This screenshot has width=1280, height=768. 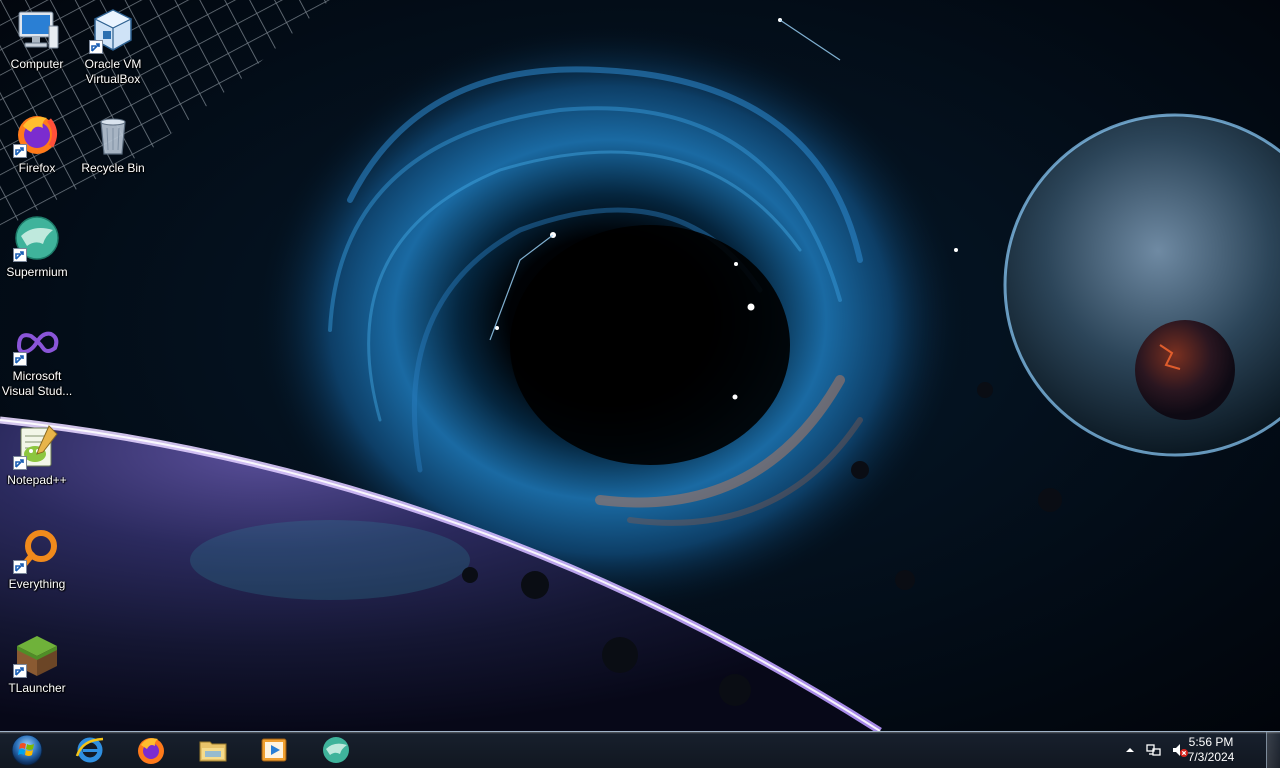 I want to click on desktop-icon-computer: Computer, so click(x=37, y=46).